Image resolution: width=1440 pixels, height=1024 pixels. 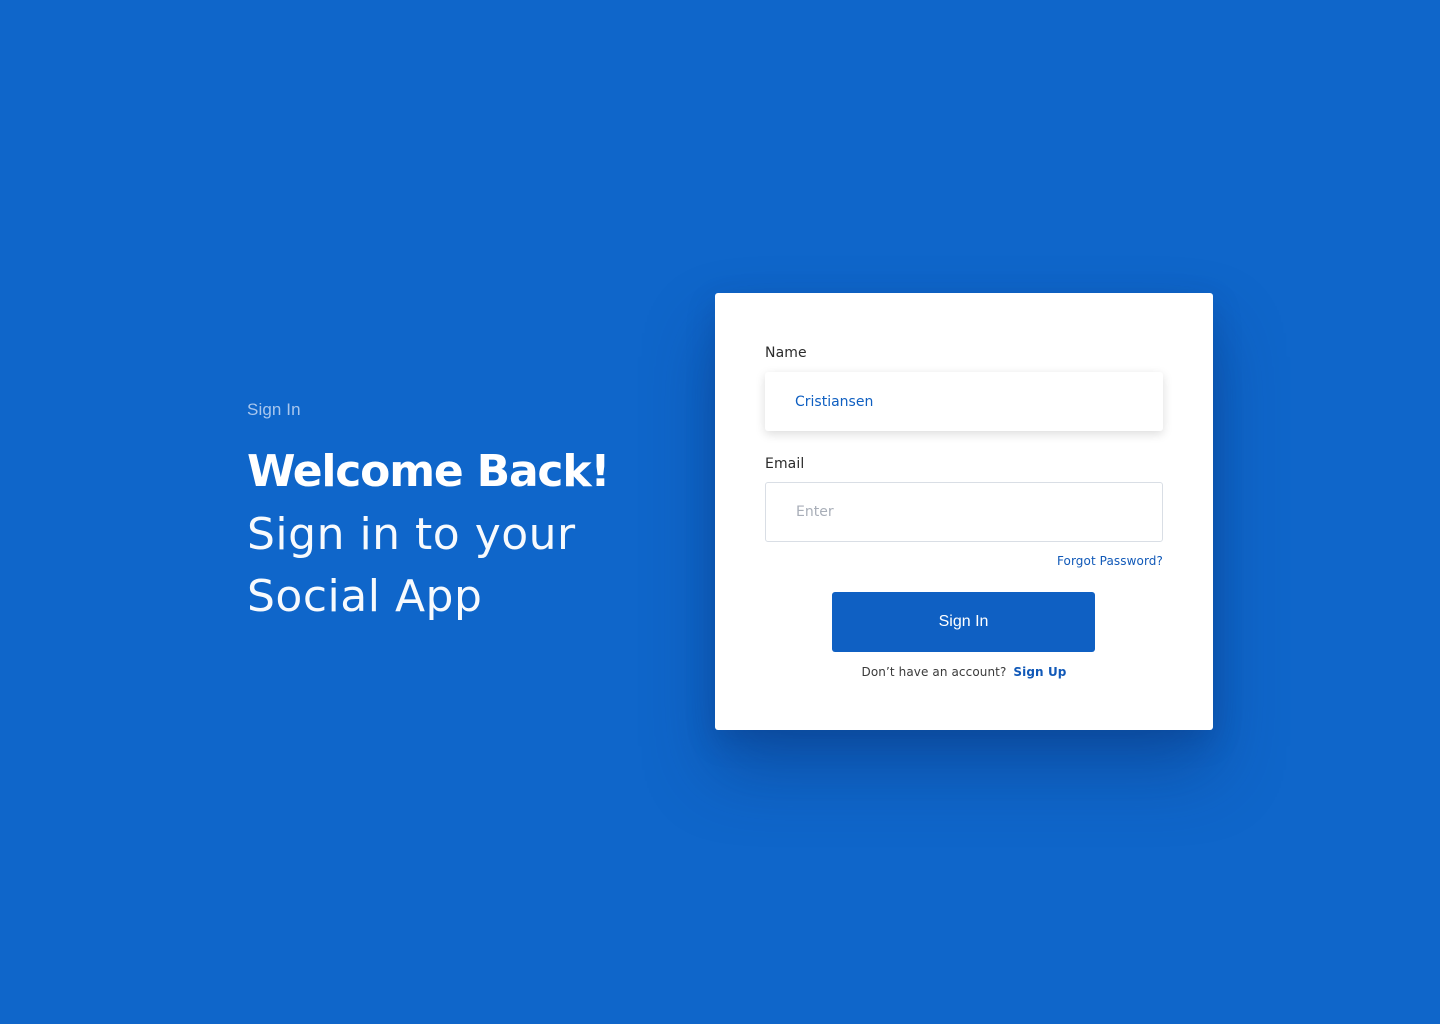 What do you see at coordinates (457, 566) in the screenshot?
I see `hero-subtitle: Sign in to your Social App` at bounding box center [457, 566].